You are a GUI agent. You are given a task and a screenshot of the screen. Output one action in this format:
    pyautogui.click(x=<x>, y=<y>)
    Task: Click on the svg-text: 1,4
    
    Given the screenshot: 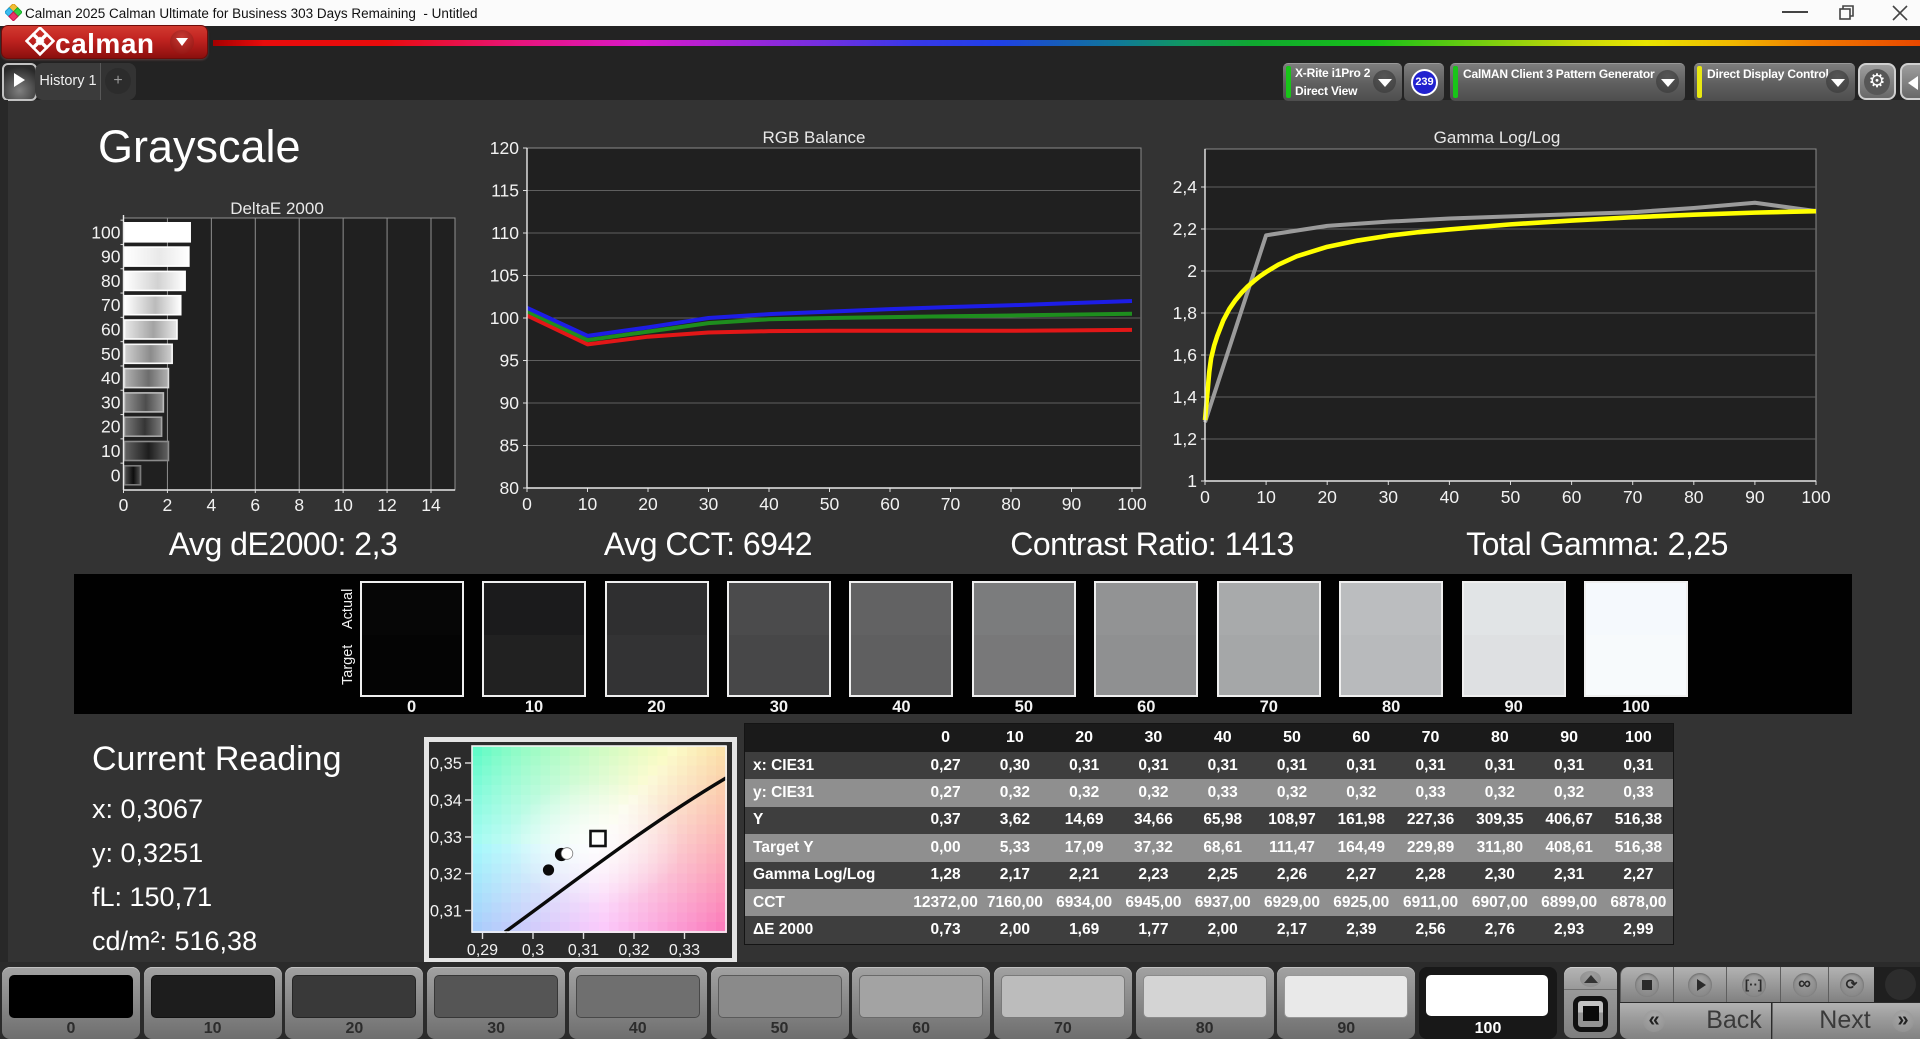 What is the action you would take?
    pyautogui.click(x=1185, y=397)
    